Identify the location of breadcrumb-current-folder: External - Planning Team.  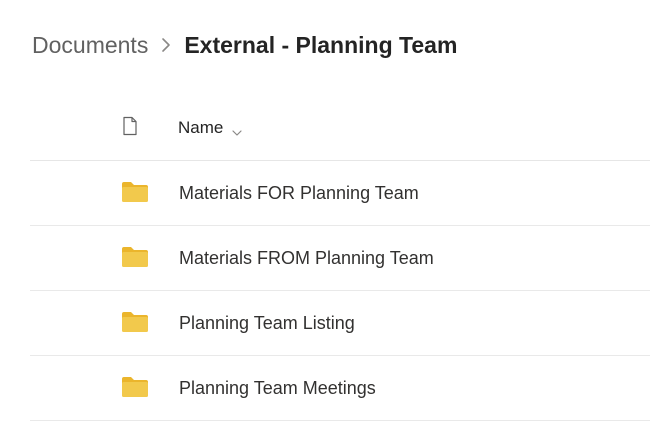
(321, 45).